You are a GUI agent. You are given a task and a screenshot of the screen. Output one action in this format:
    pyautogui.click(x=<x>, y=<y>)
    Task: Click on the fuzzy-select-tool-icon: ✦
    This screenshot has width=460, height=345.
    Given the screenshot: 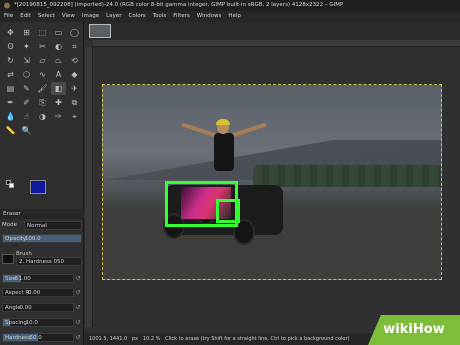 What is the action you would take?
    pyautogui.click(x=26, y=46)
    